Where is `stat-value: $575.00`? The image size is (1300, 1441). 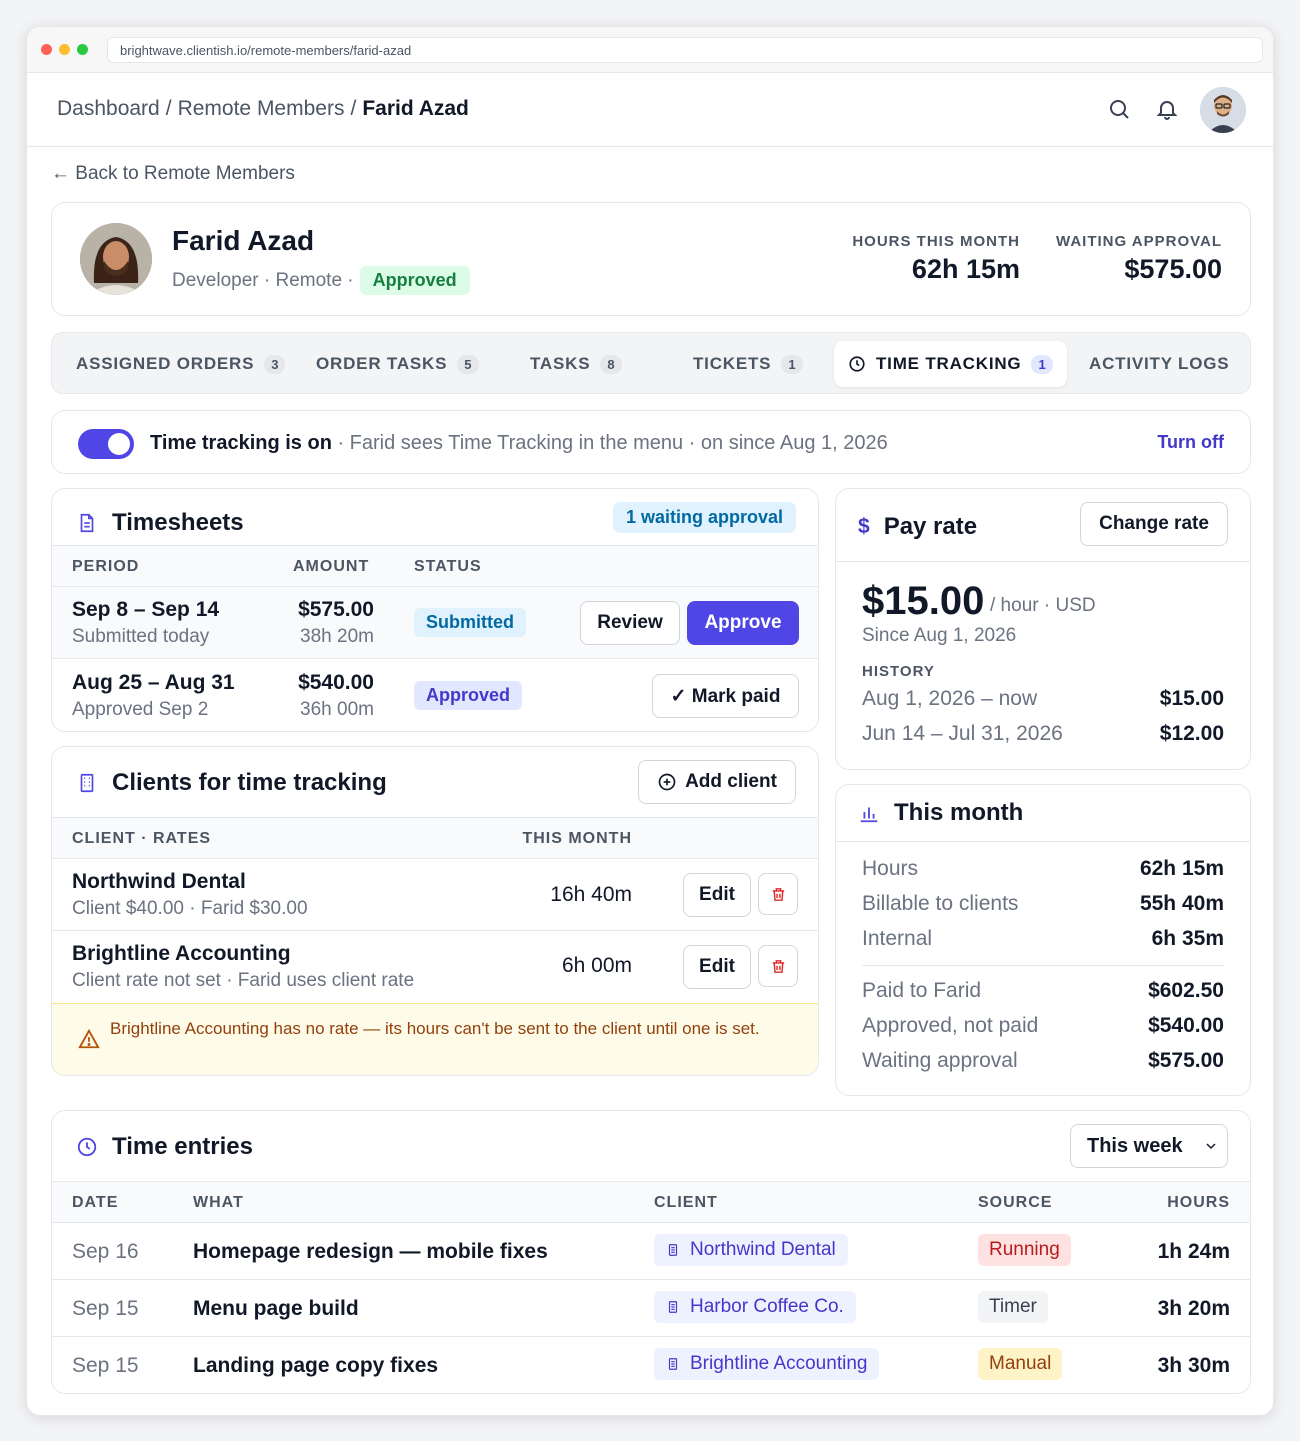
stat-value: $575.00 is located at coordinates (1173, 269).